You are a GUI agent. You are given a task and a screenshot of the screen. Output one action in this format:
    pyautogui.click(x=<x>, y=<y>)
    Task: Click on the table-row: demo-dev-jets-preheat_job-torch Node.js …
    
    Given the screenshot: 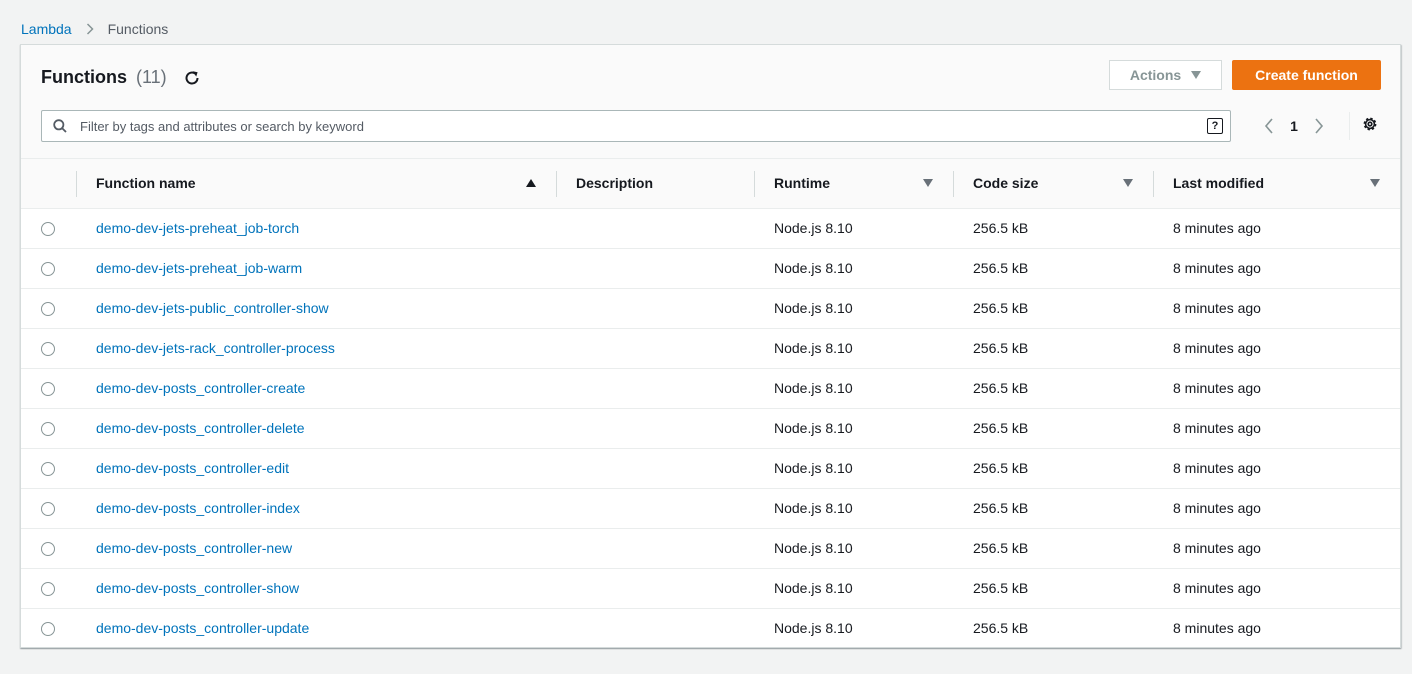 What is the action you would take?
    pyautogui.click(x=710, y=228)
    